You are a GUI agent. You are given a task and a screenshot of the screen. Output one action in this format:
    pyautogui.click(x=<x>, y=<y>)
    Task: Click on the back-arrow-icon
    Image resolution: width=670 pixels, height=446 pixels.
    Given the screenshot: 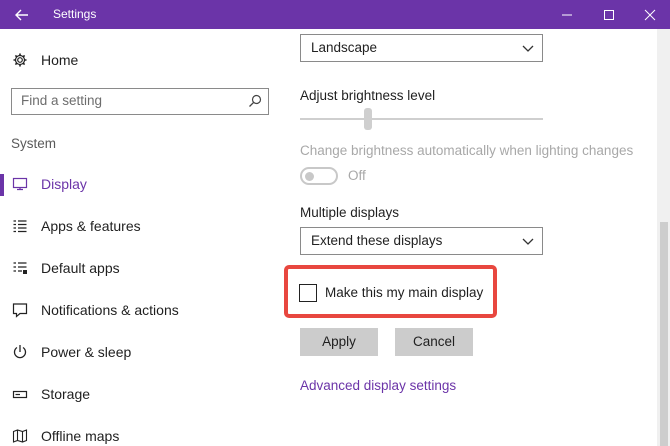 What is the action you would take?
    pyautogui.click(x=21, y=14)
    